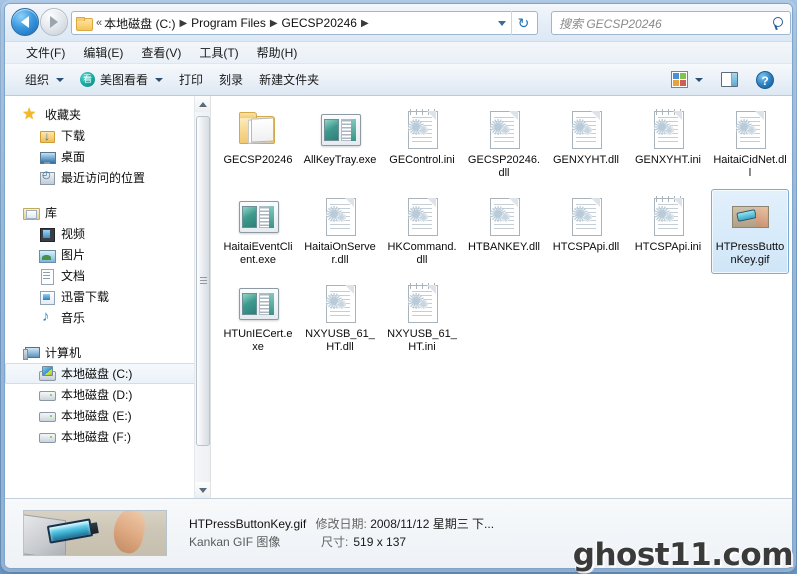 Image resolution: width=797 pixels, height=574 pixels. What do you see at coordinates (504, 231) in the screenshot?
I see `file-item: HTBANKEY.dll` at bounding box center [504, 231].